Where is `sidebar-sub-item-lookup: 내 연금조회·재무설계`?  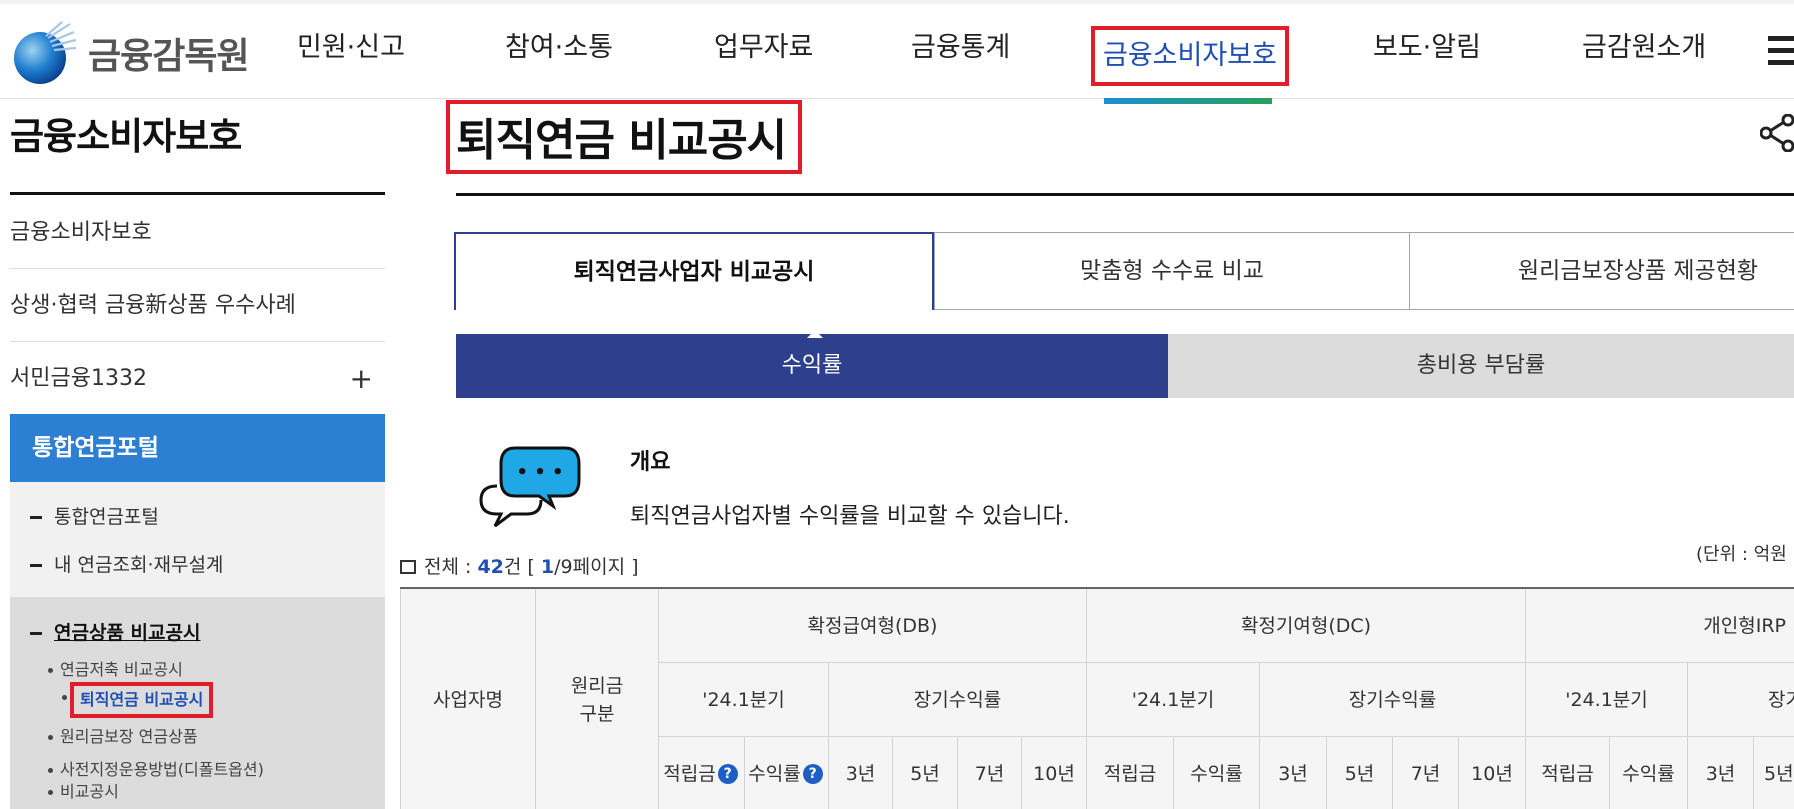
sidebar-sub-item-lookup: 내 연금조회·재무설계 is located at coordinates (126, 563).